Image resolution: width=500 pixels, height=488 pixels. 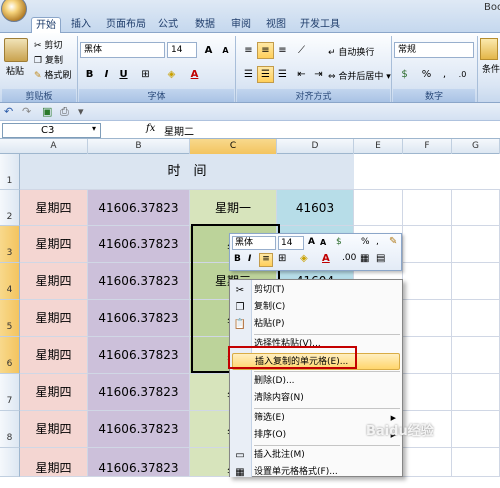 I want to click on comma-button: ,, so click(x=444, y=74).